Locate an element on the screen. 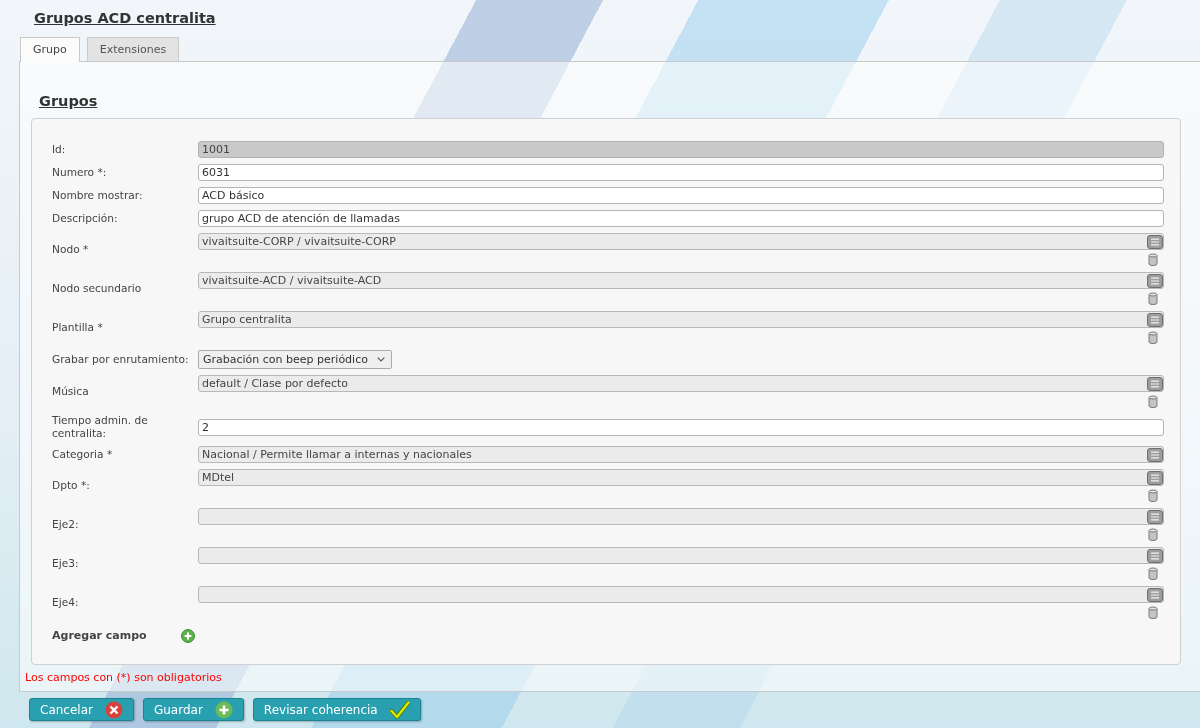 The width and height of the screenshot is (1200, 728). section-title: Grupos is located at coordinates (68, 101).